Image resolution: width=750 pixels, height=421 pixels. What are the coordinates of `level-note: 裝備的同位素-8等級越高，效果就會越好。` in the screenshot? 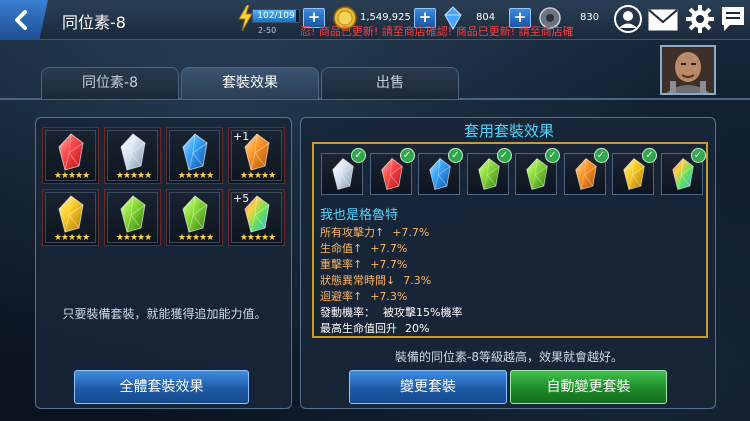 It's located at (509, 357).